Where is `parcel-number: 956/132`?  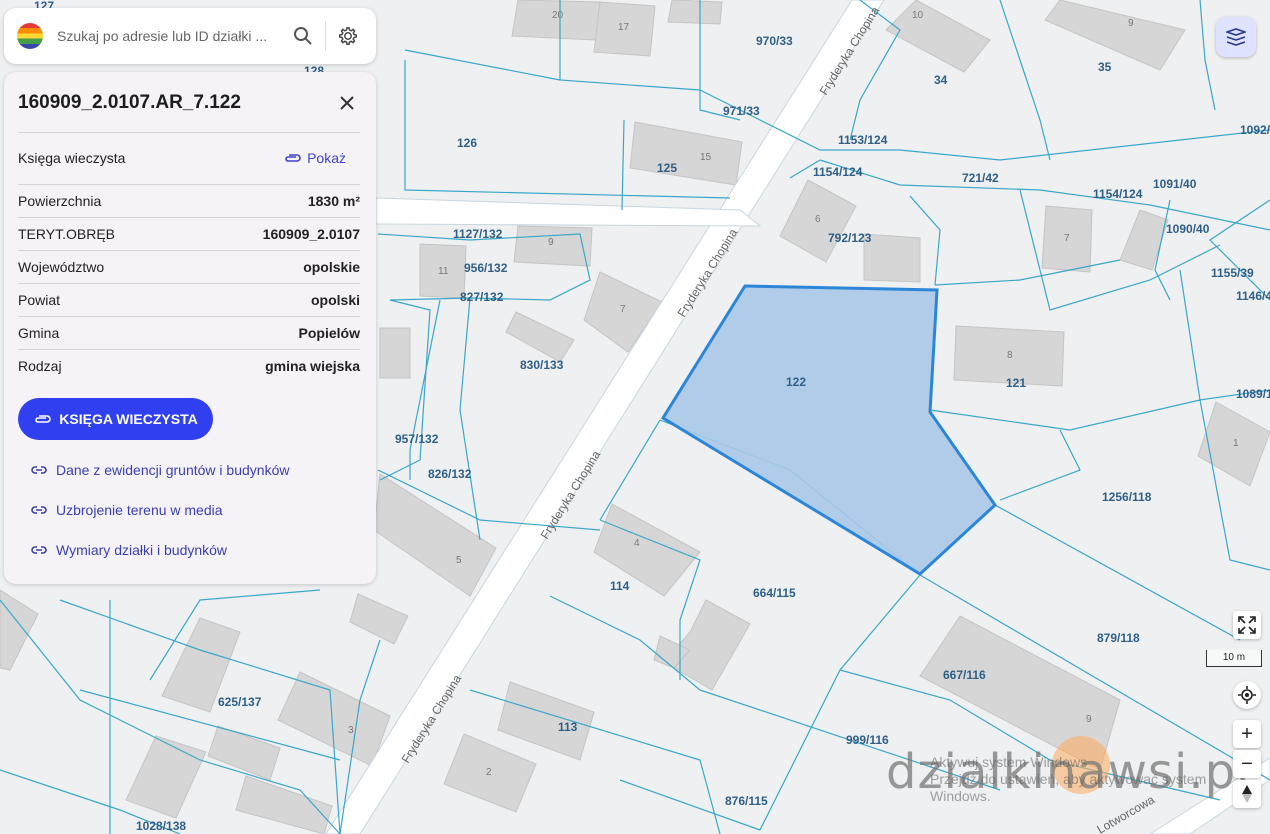
parcel-number: 956/132 is located at coordinates (486, 268).